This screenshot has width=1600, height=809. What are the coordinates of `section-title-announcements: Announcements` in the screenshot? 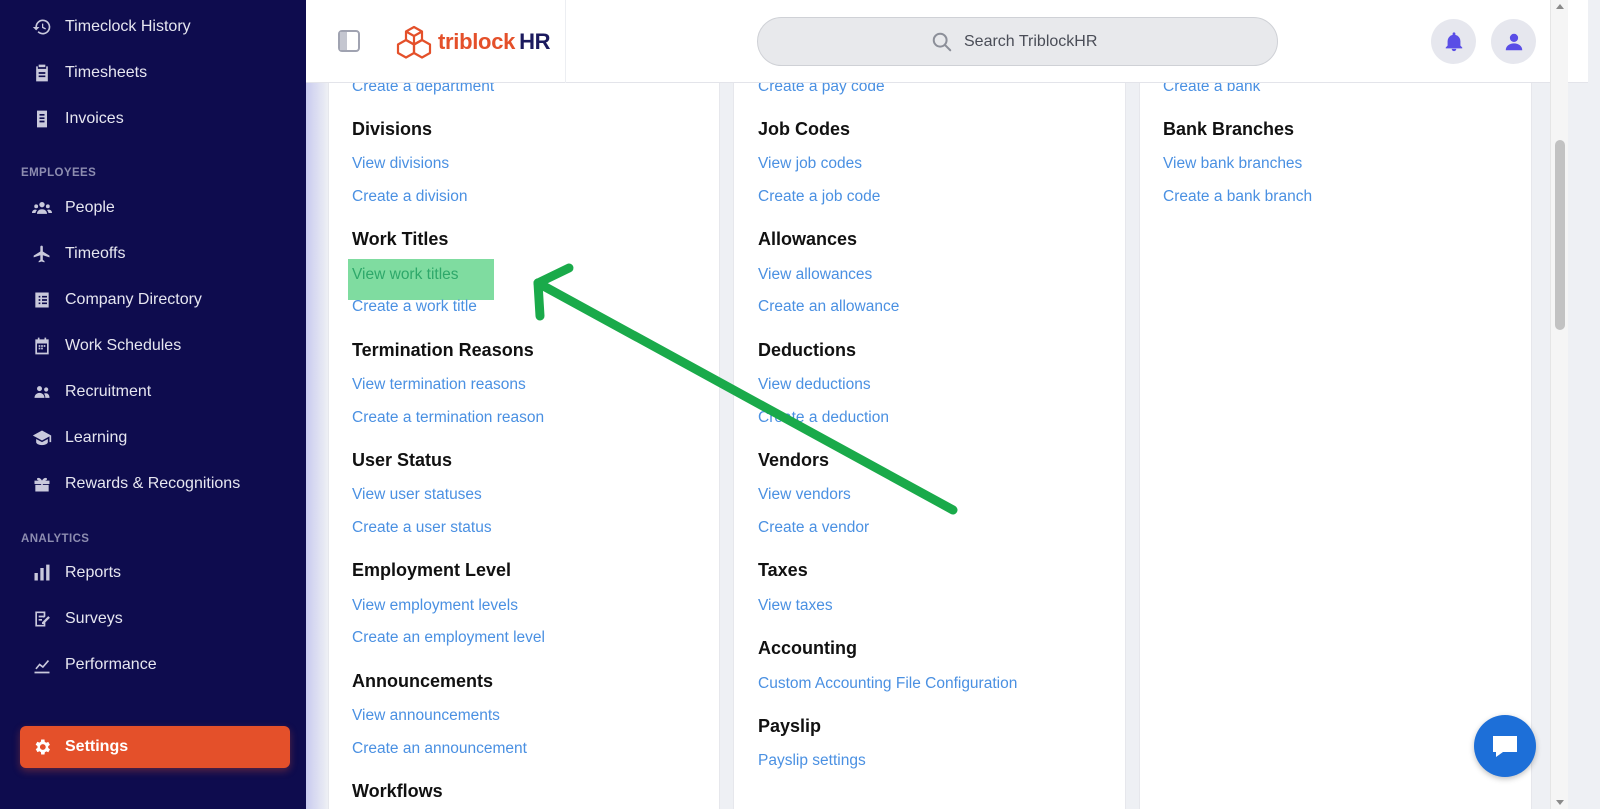 It's located at (423, 681).